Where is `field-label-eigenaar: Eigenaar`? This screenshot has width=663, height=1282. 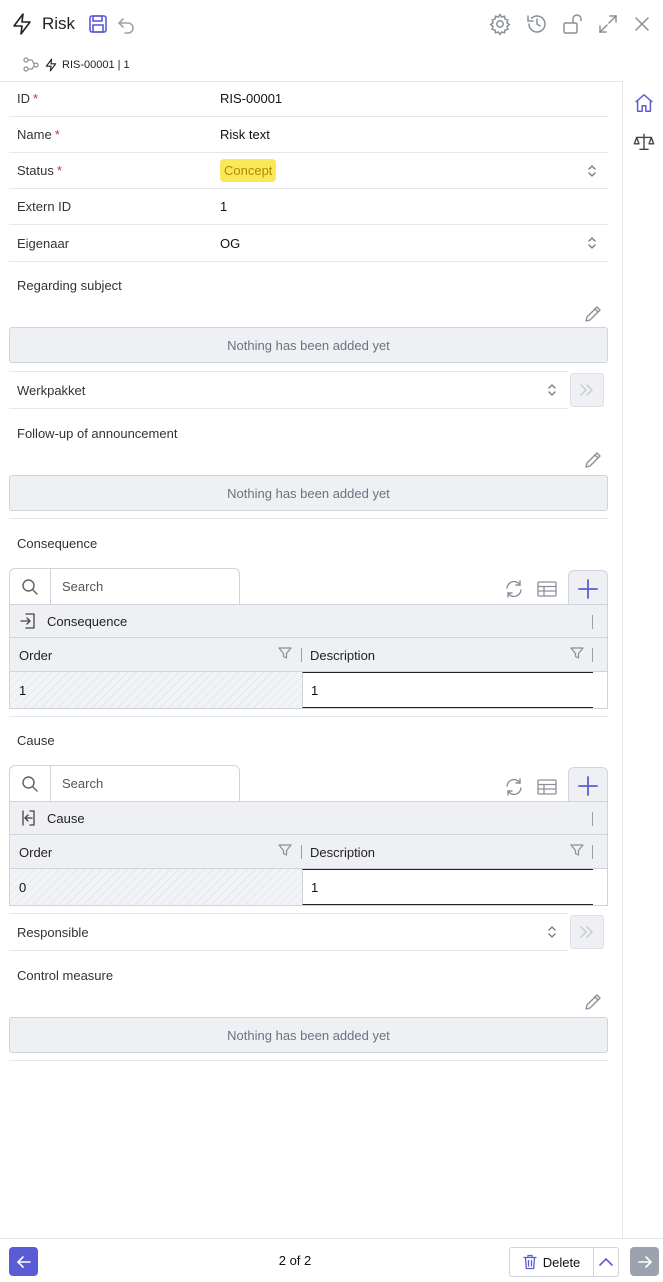
field-label-eigenaar: Eigenaar is located at coordinates (43, 243).